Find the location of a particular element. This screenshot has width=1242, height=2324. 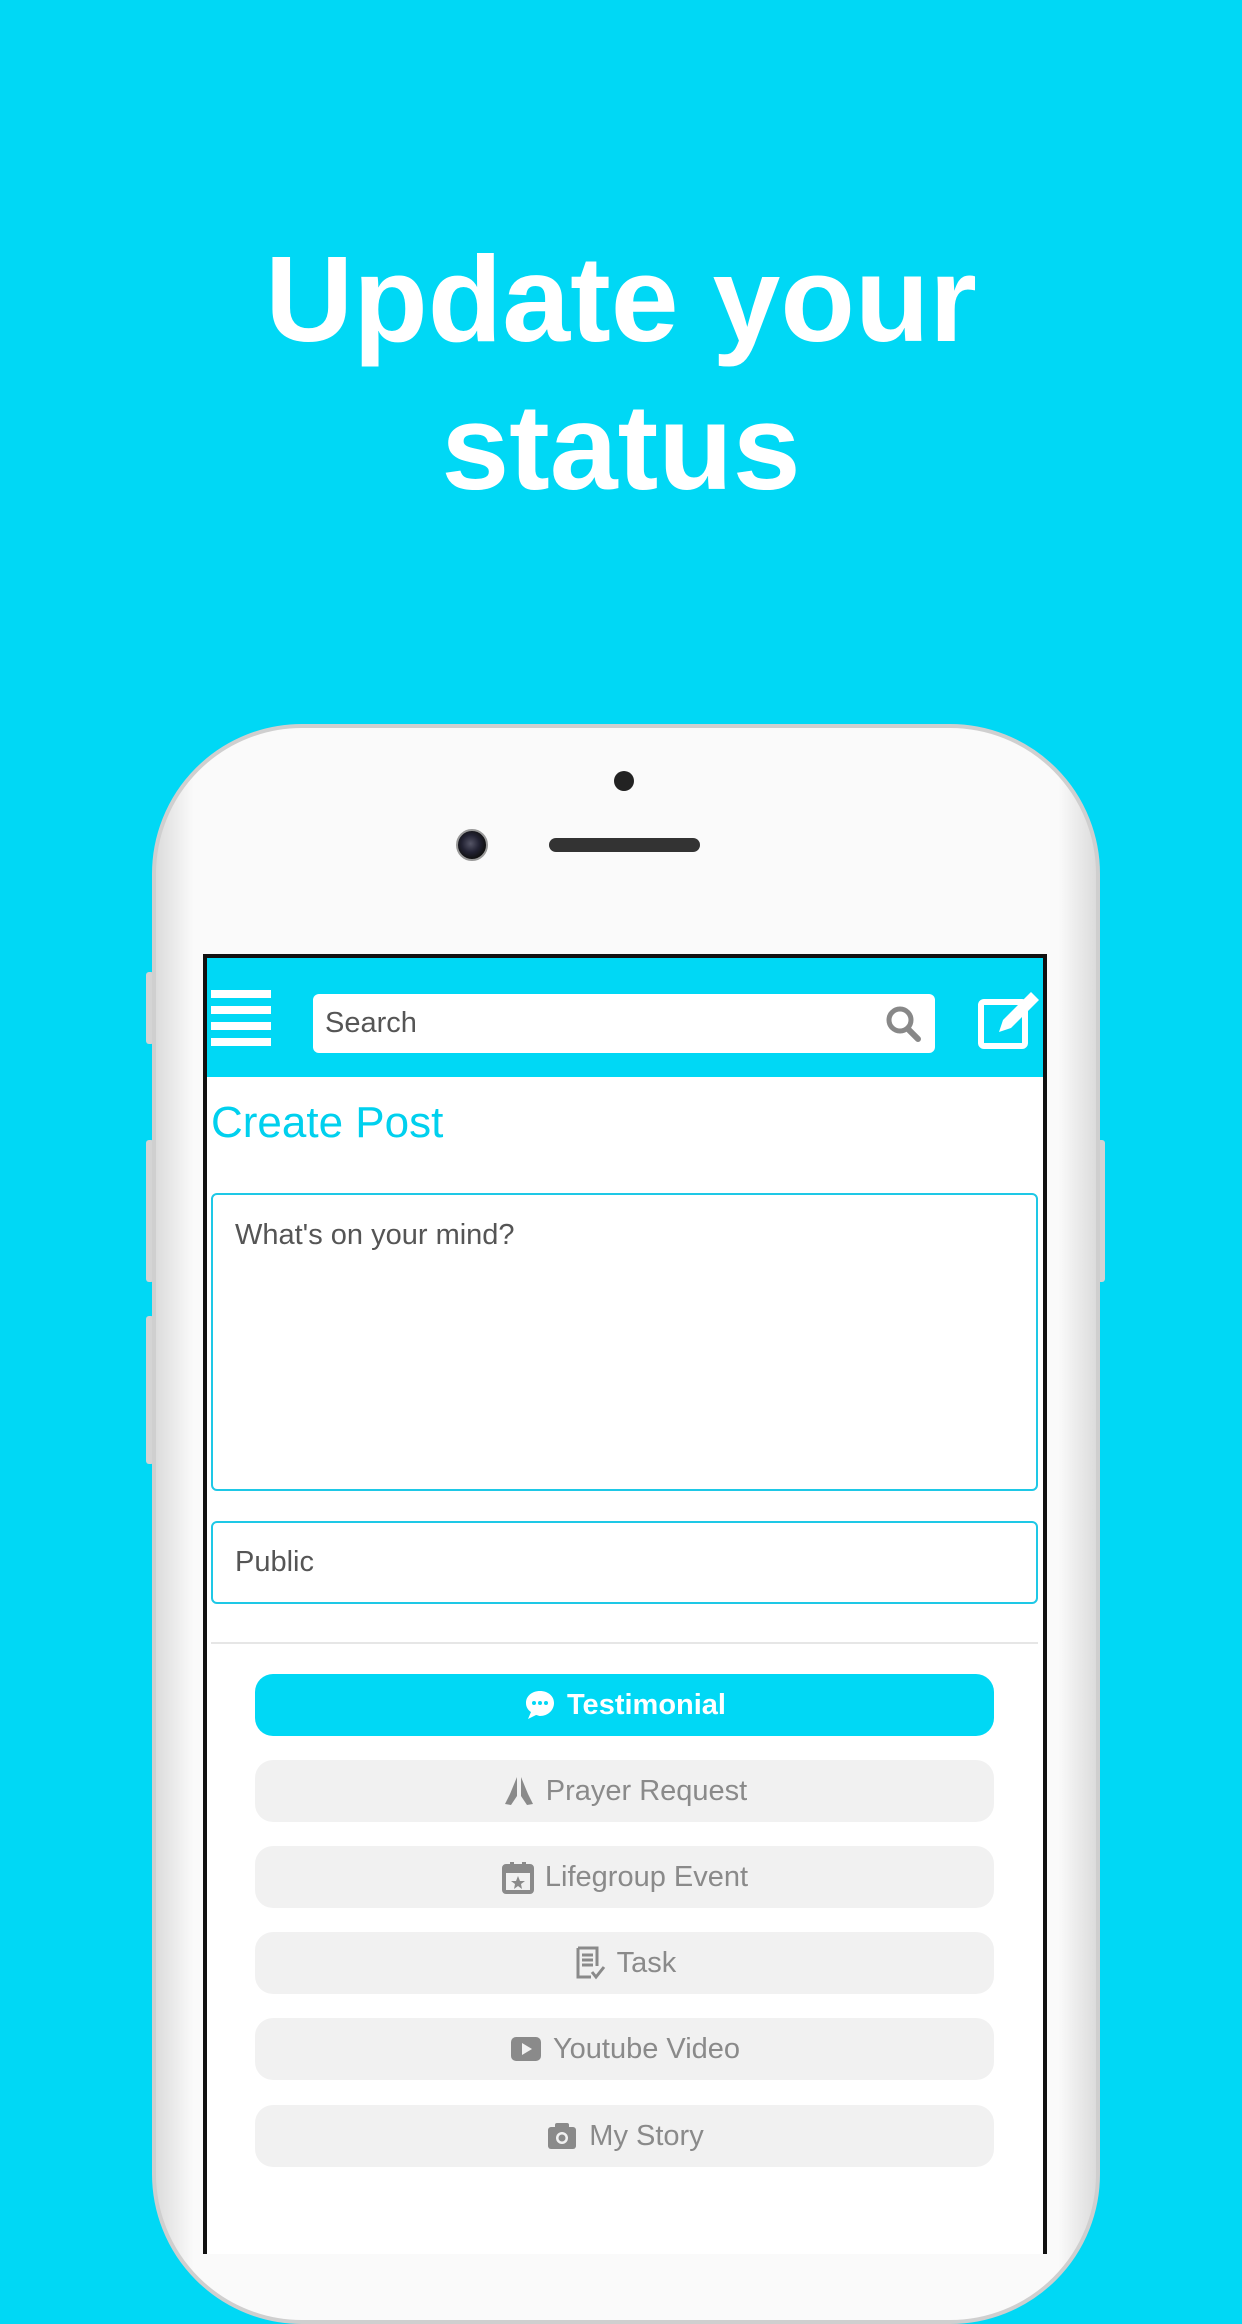

post-type-lifegroup-event: Lifegroup Event is located at coordinates (624, 1877).